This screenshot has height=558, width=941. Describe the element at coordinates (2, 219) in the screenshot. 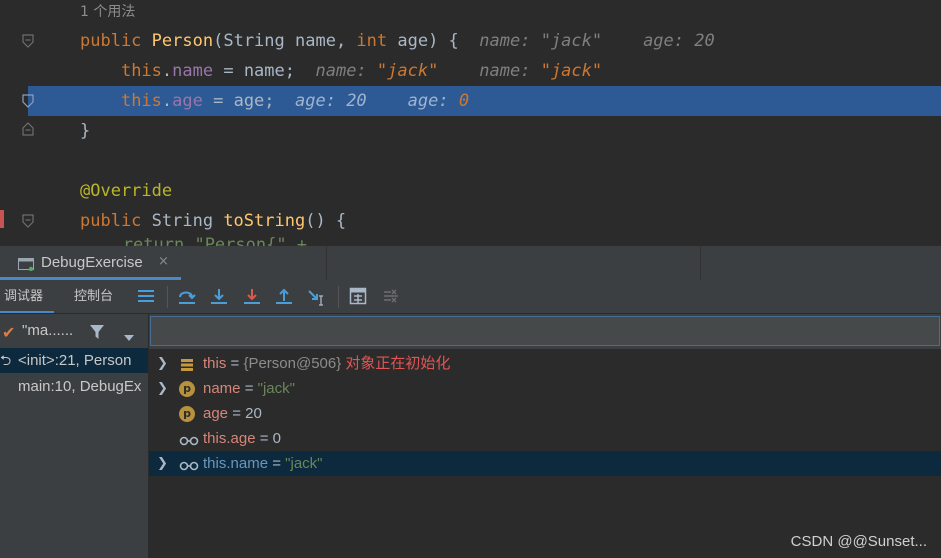

I see `override-marker-icon` at that location.